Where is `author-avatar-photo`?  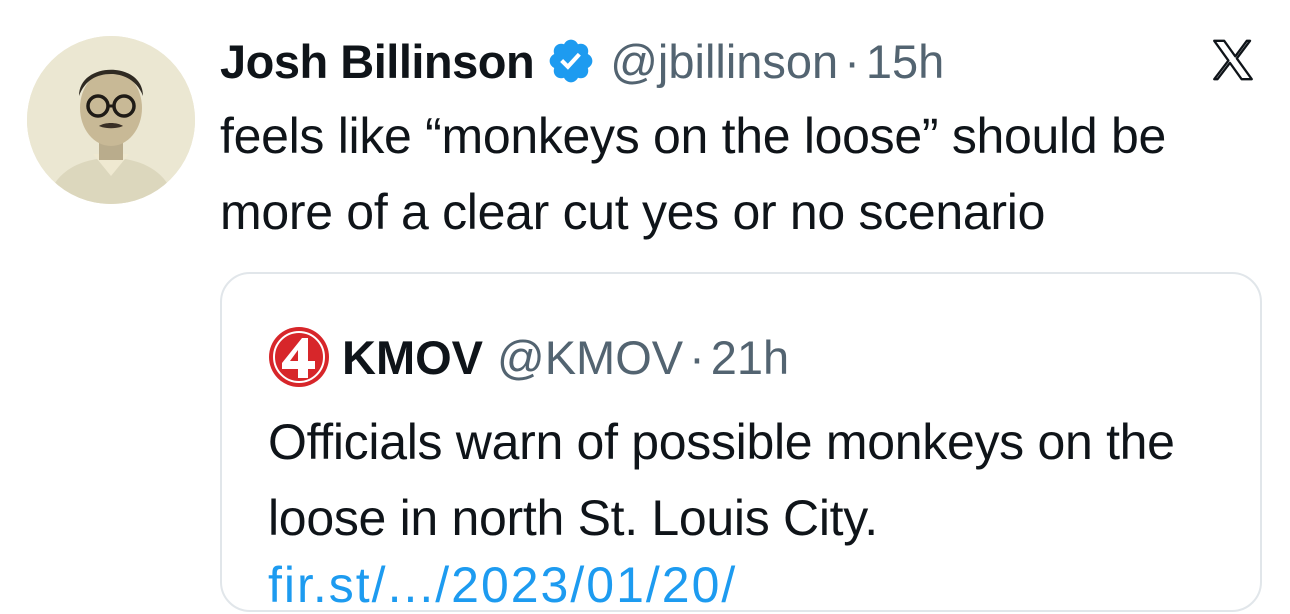 author-avatar-photo is located at coordinates (111, 120).